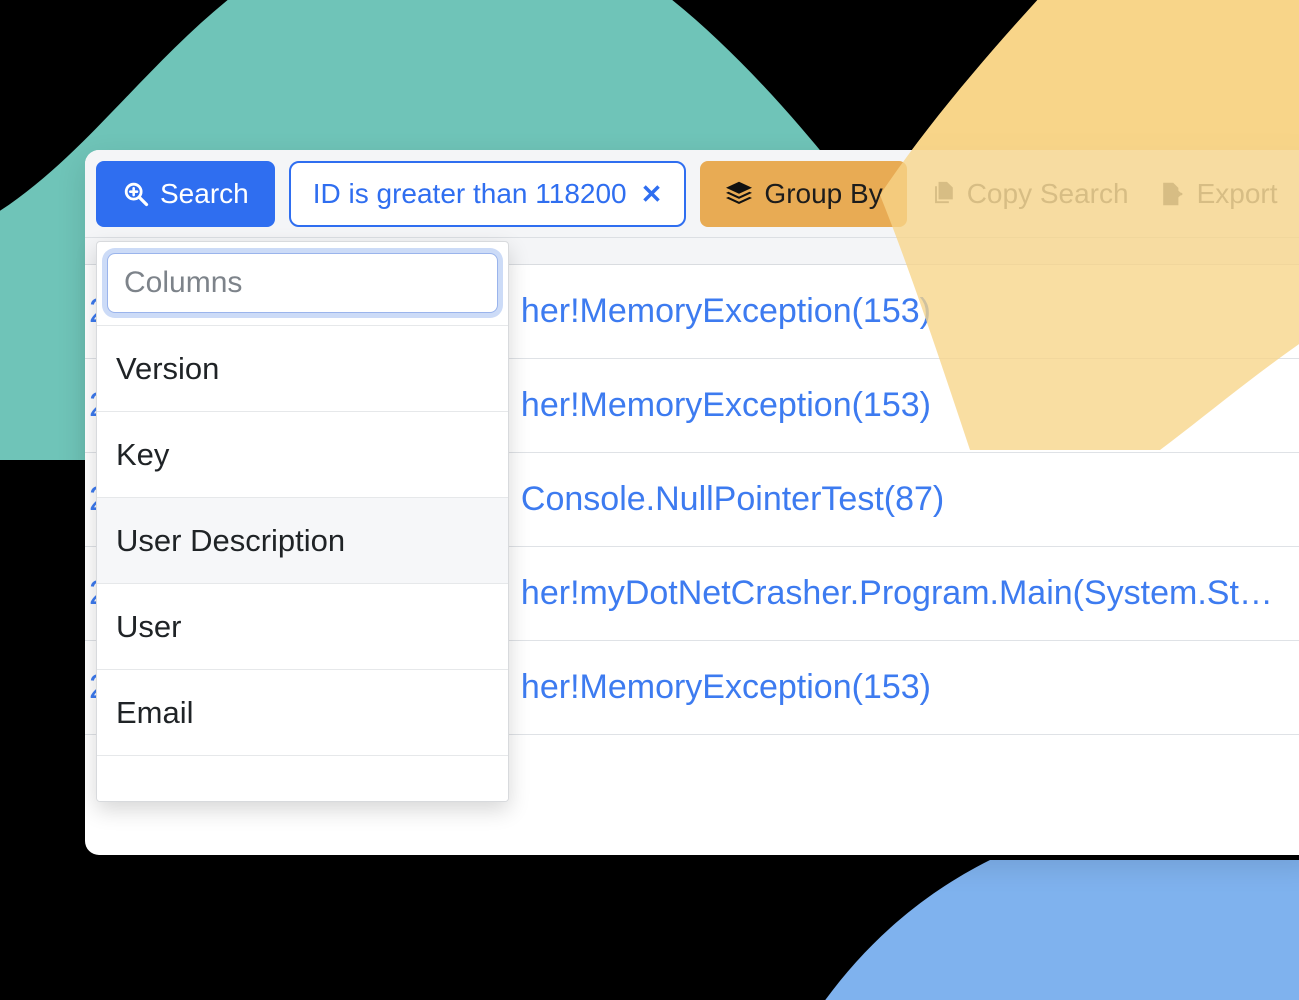 The width and height of the screenshot is (1299, 1000). I want to click on search-button: Search, so click(185, 193).